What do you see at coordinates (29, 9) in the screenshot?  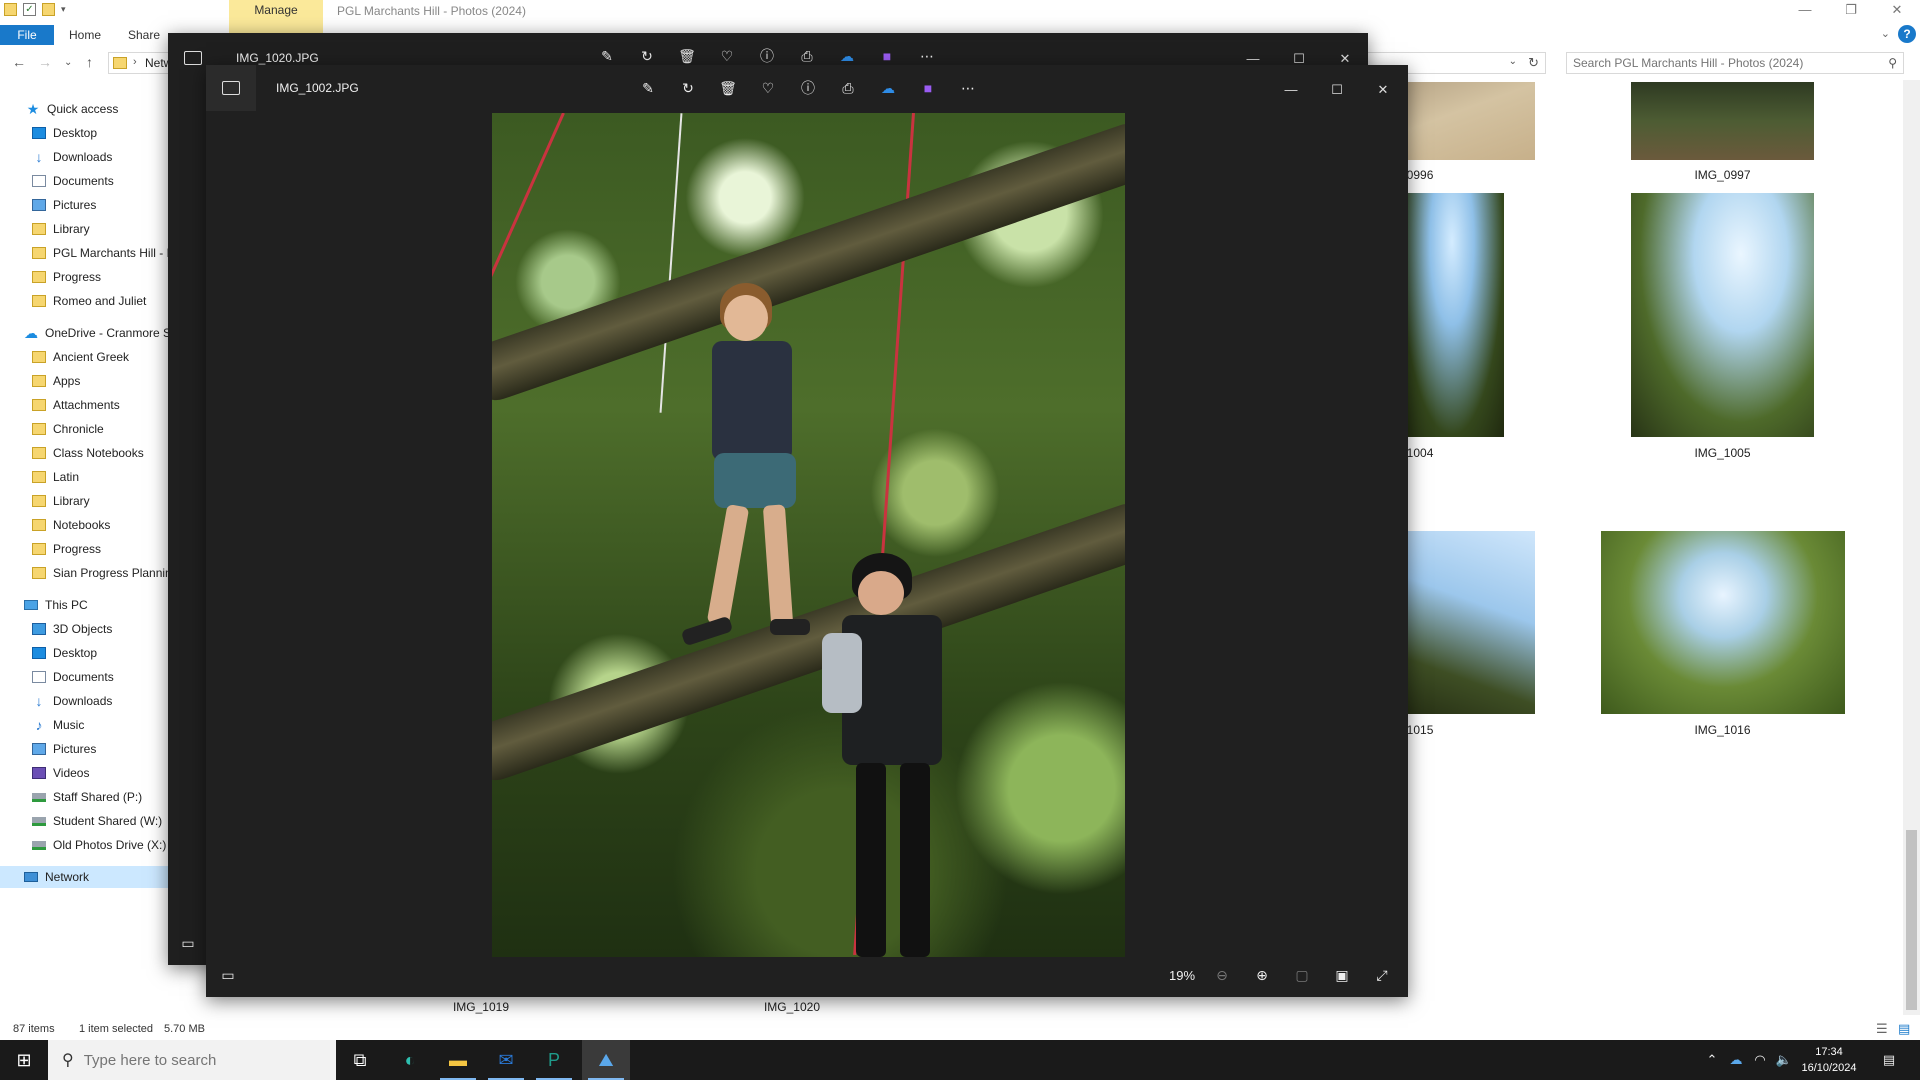 I see `properties-icon: ✓` at bounding box center [29, 9].